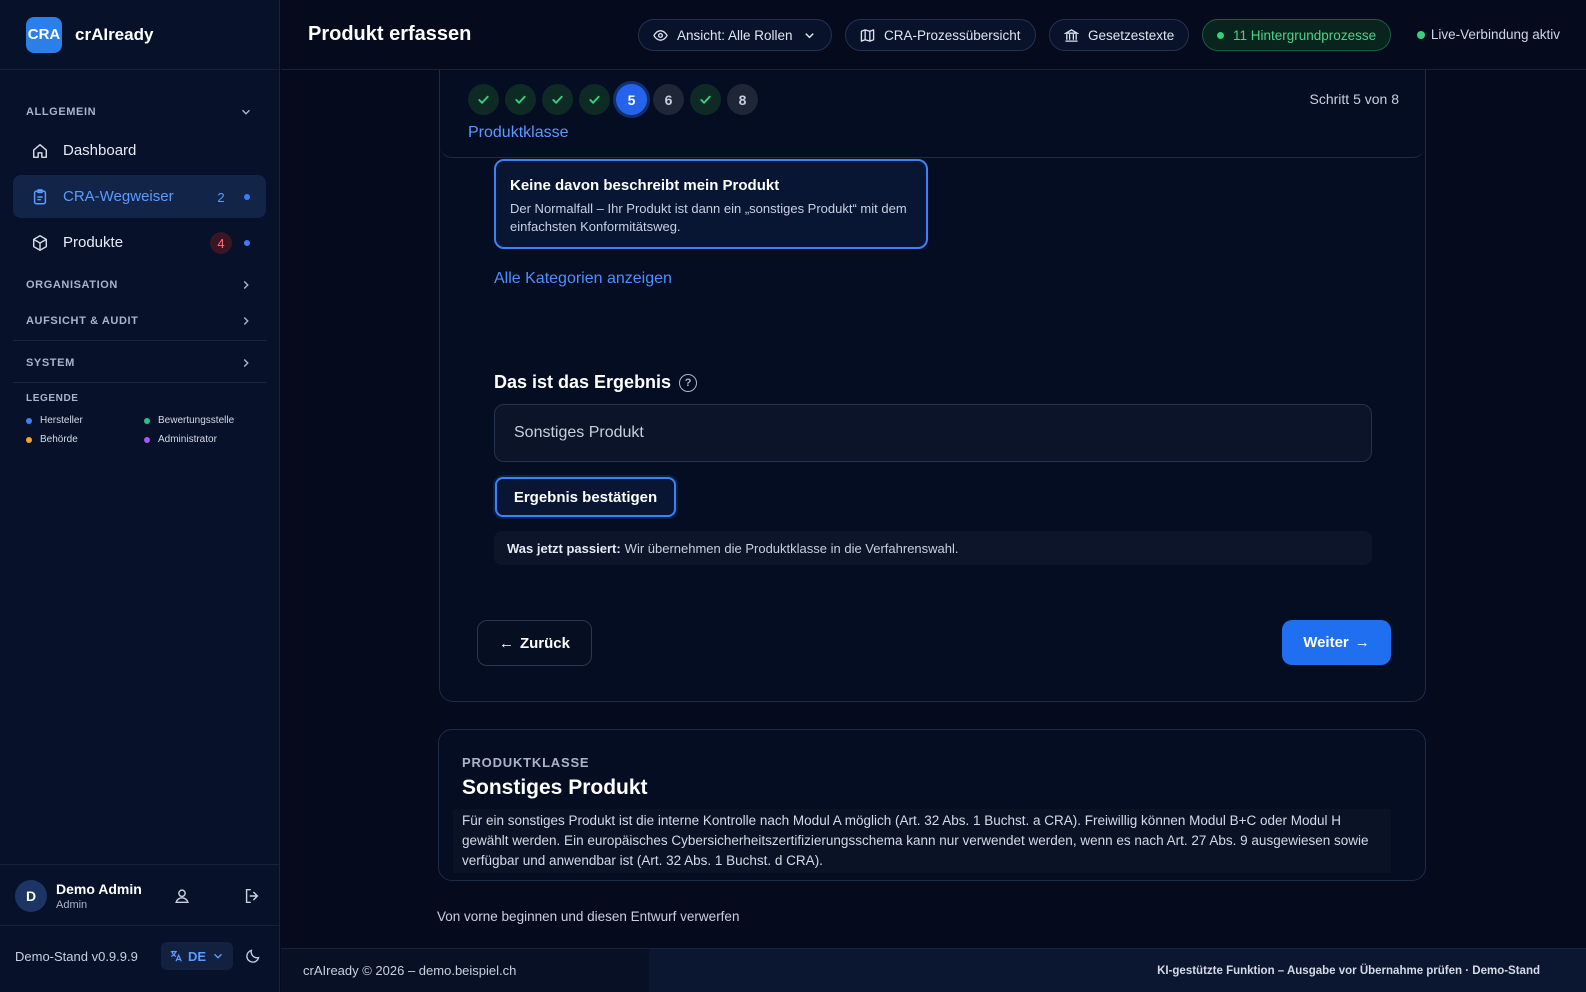  I want to click on section-allgemein: ALLGEMEIN, so click(139, 112).